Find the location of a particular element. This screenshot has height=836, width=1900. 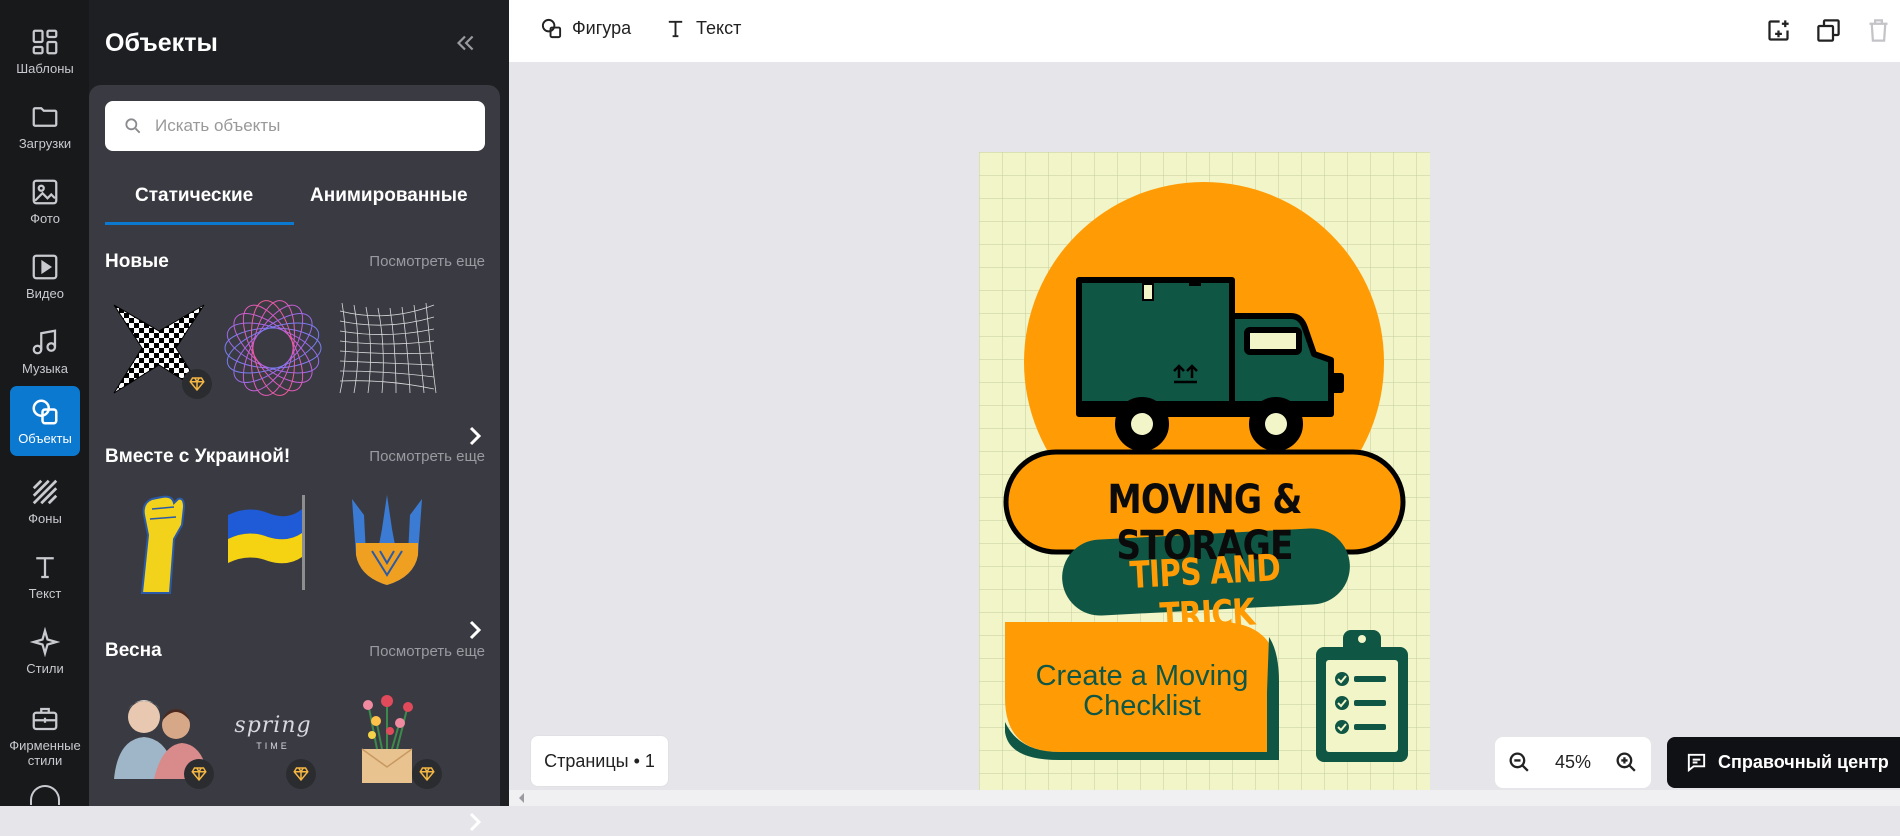

object-wire-grid is located at coordinates (387, 348).